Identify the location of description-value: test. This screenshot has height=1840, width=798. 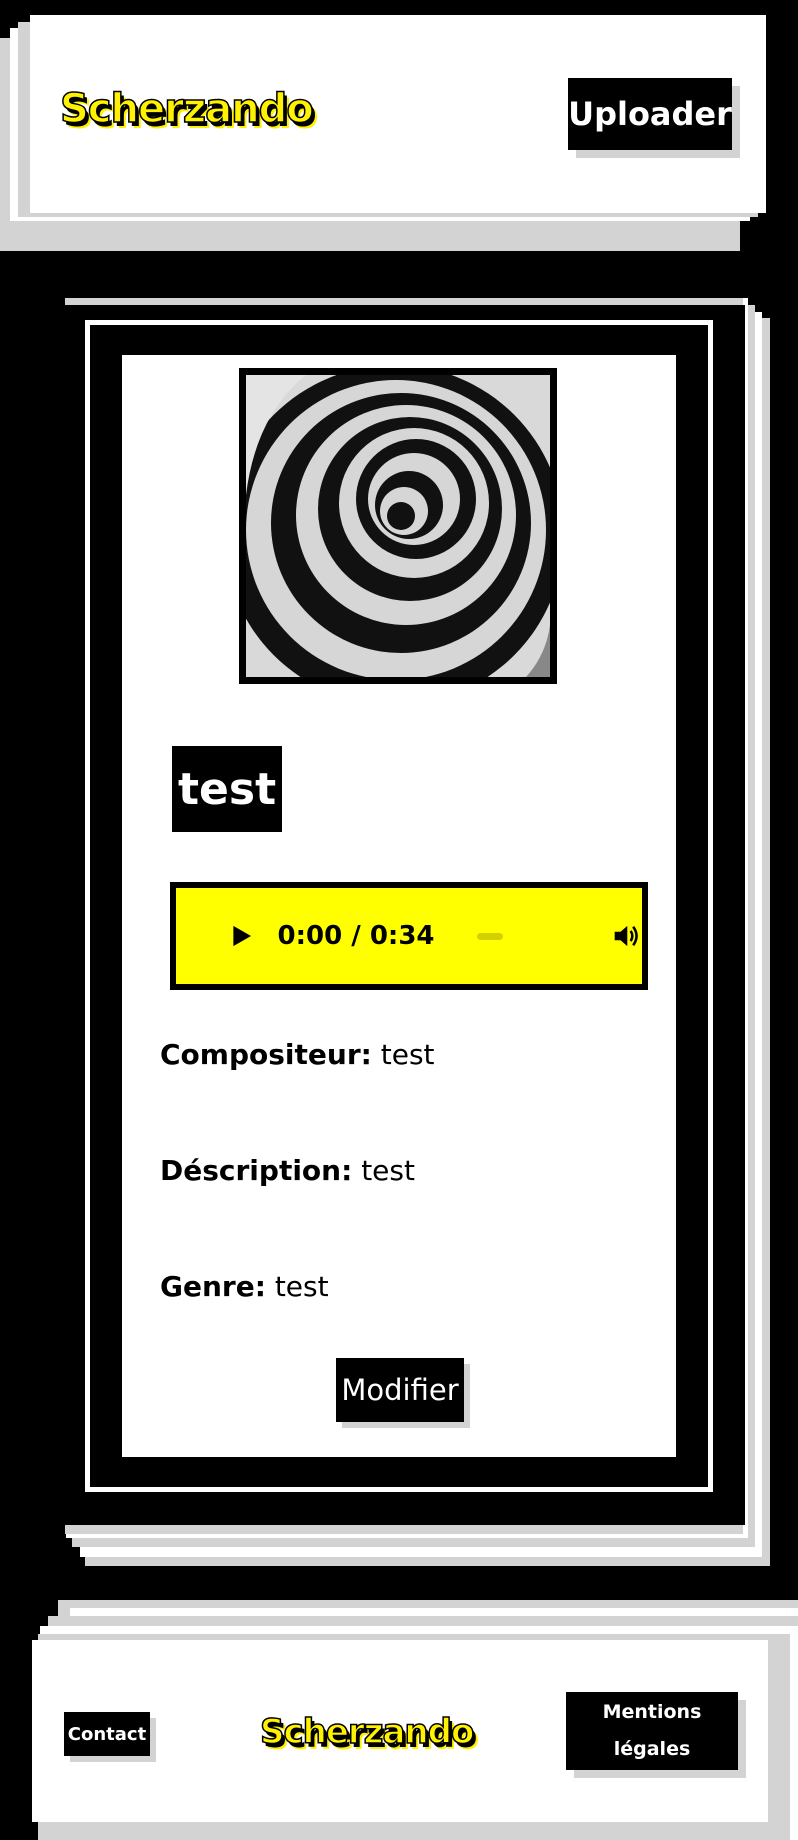
(388, 1170).